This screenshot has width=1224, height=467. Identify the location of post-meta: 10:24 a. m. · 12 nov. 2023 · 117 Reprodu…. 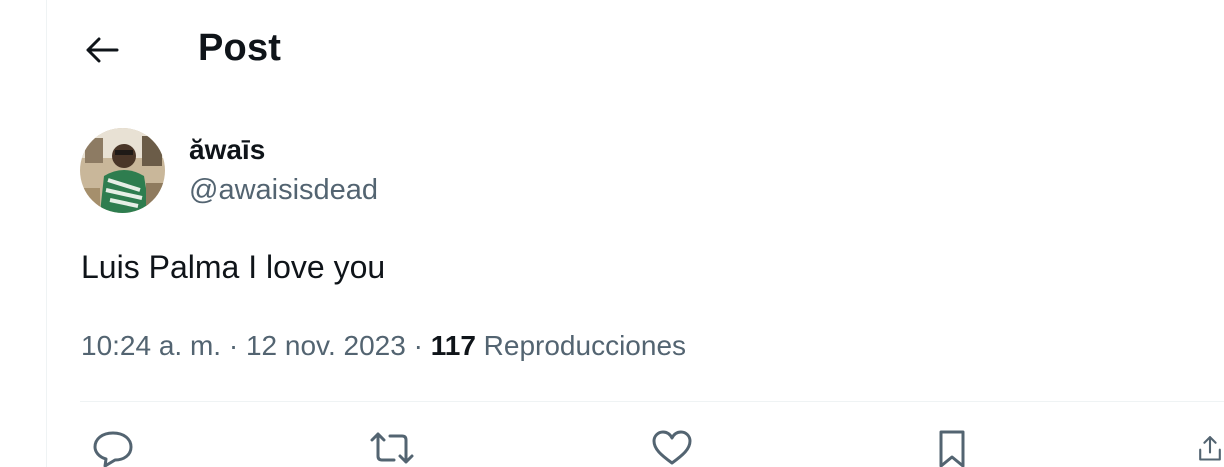
(383, 346).